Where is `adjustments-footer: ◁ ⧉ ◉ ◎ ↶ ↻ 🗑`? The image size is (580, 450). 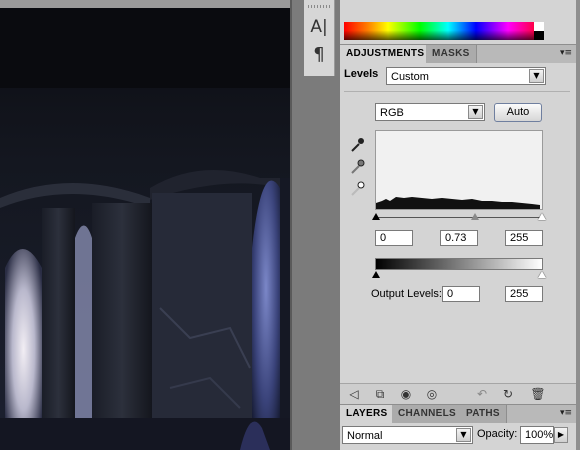 adjustments-footer: ◁ ⧉ ◉ ◎ ↶ ↻ 🗑 is located at coordinates (458, 393).